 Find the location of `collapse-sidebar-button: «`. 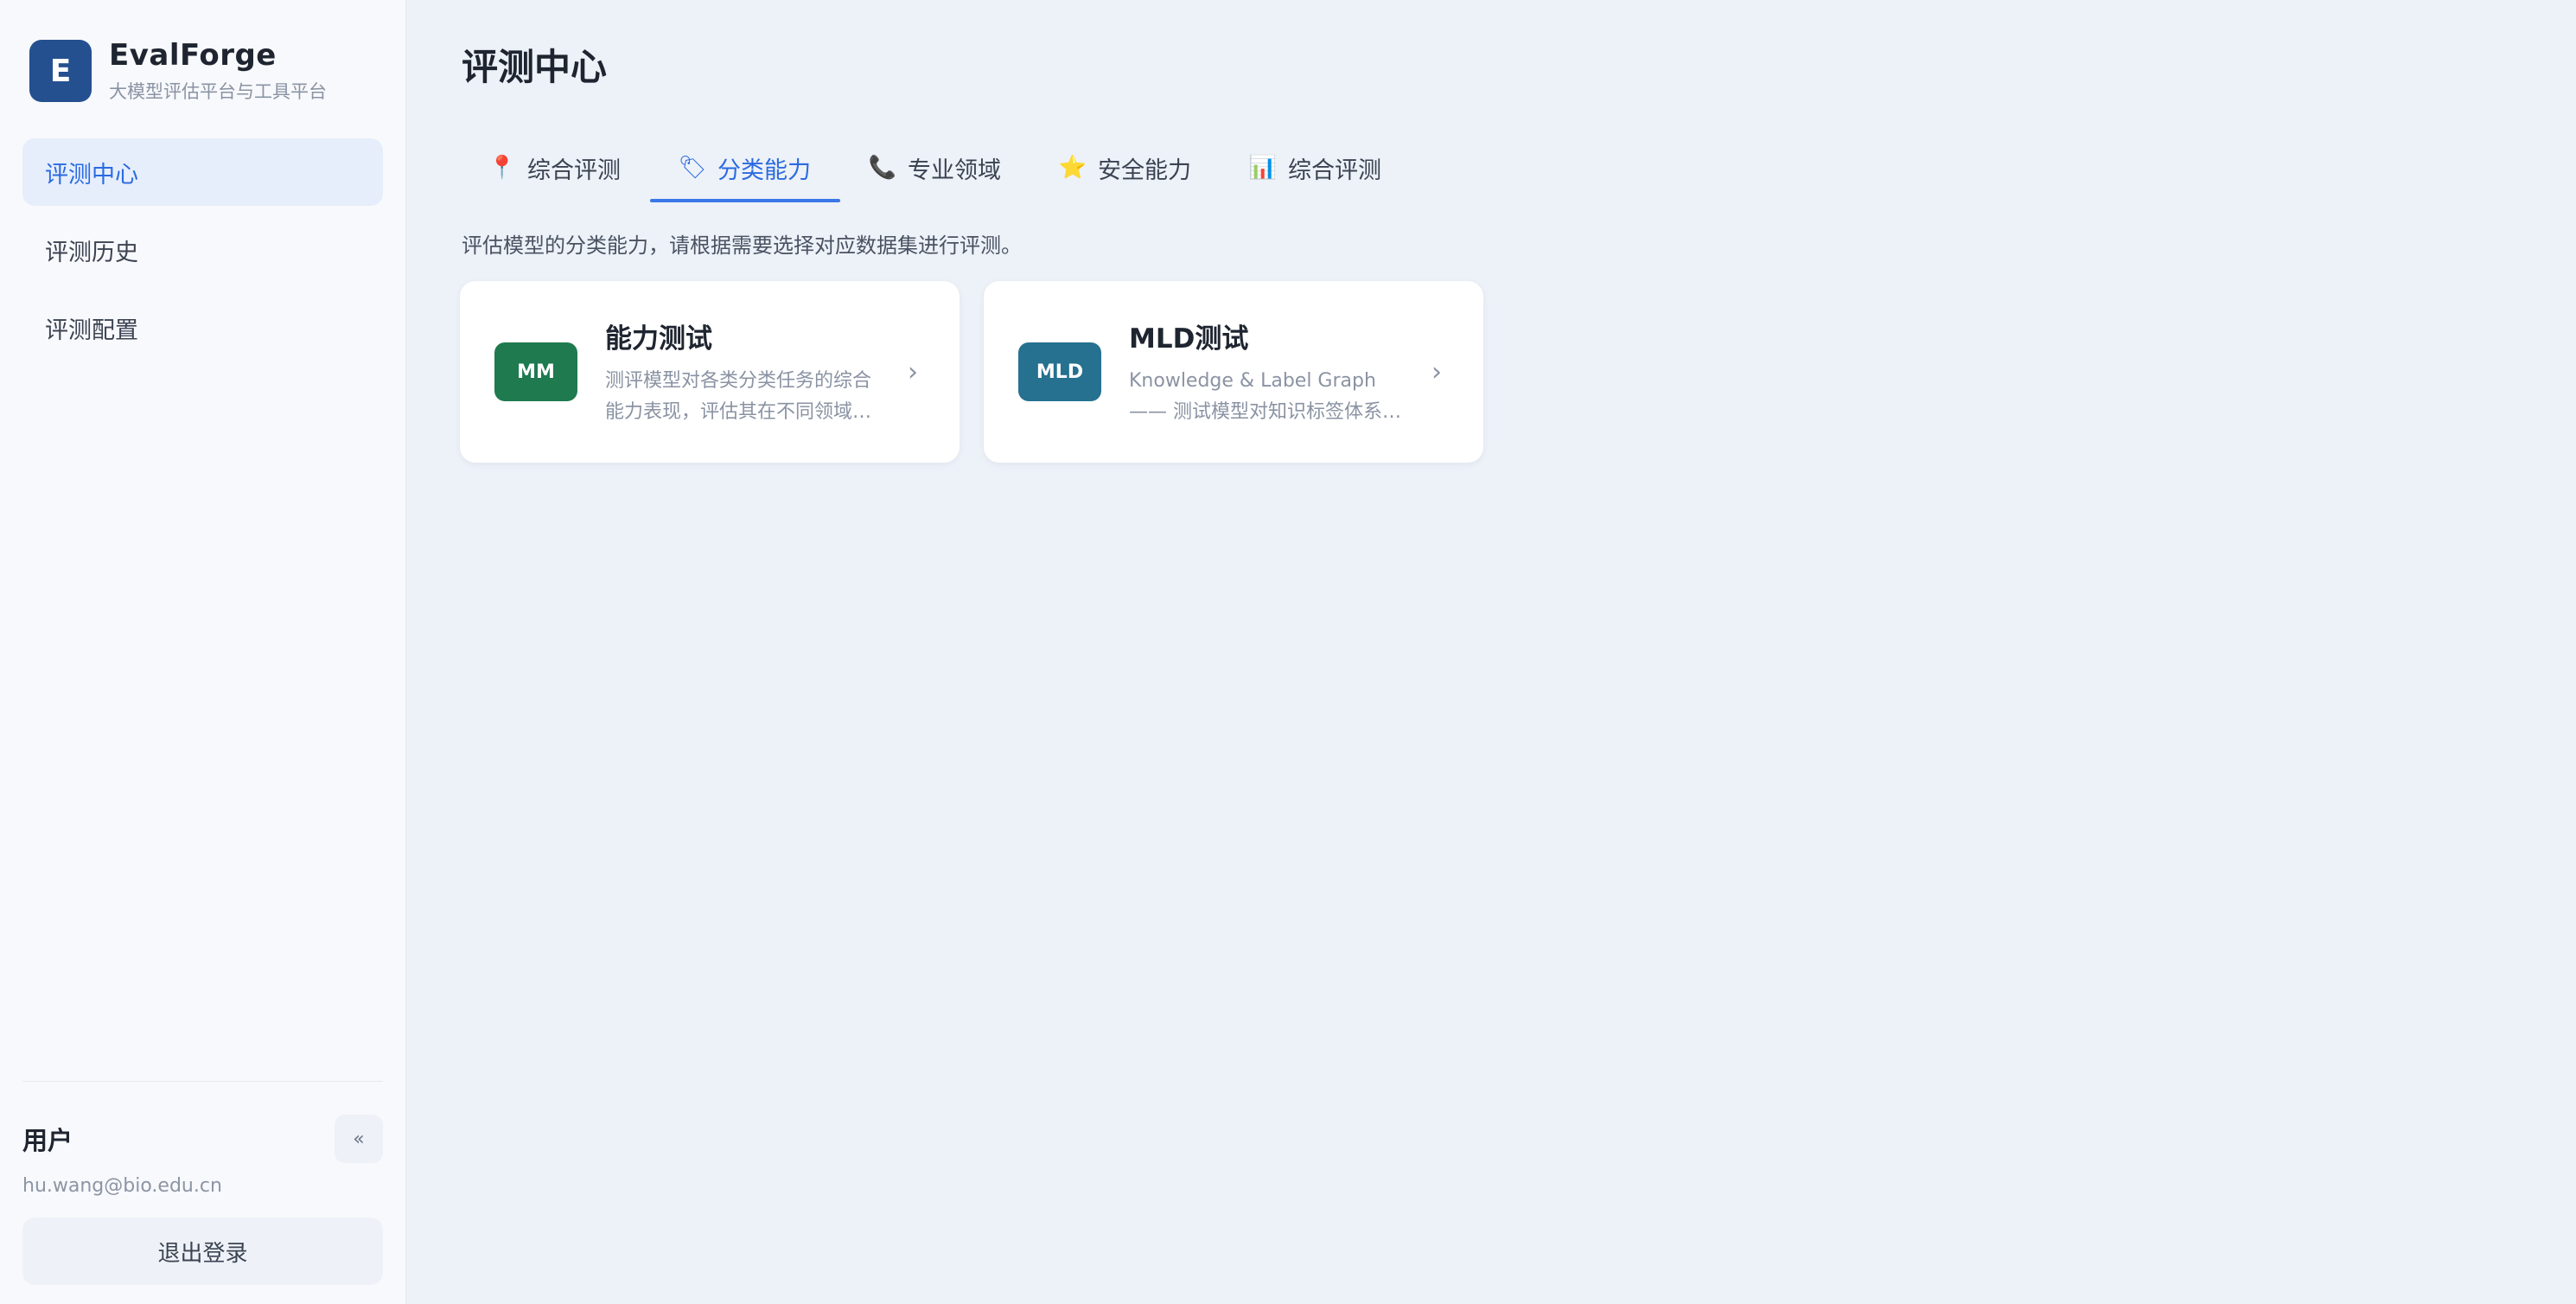

collapse-sidebar-button: « is located at coordinates (359, 1139).